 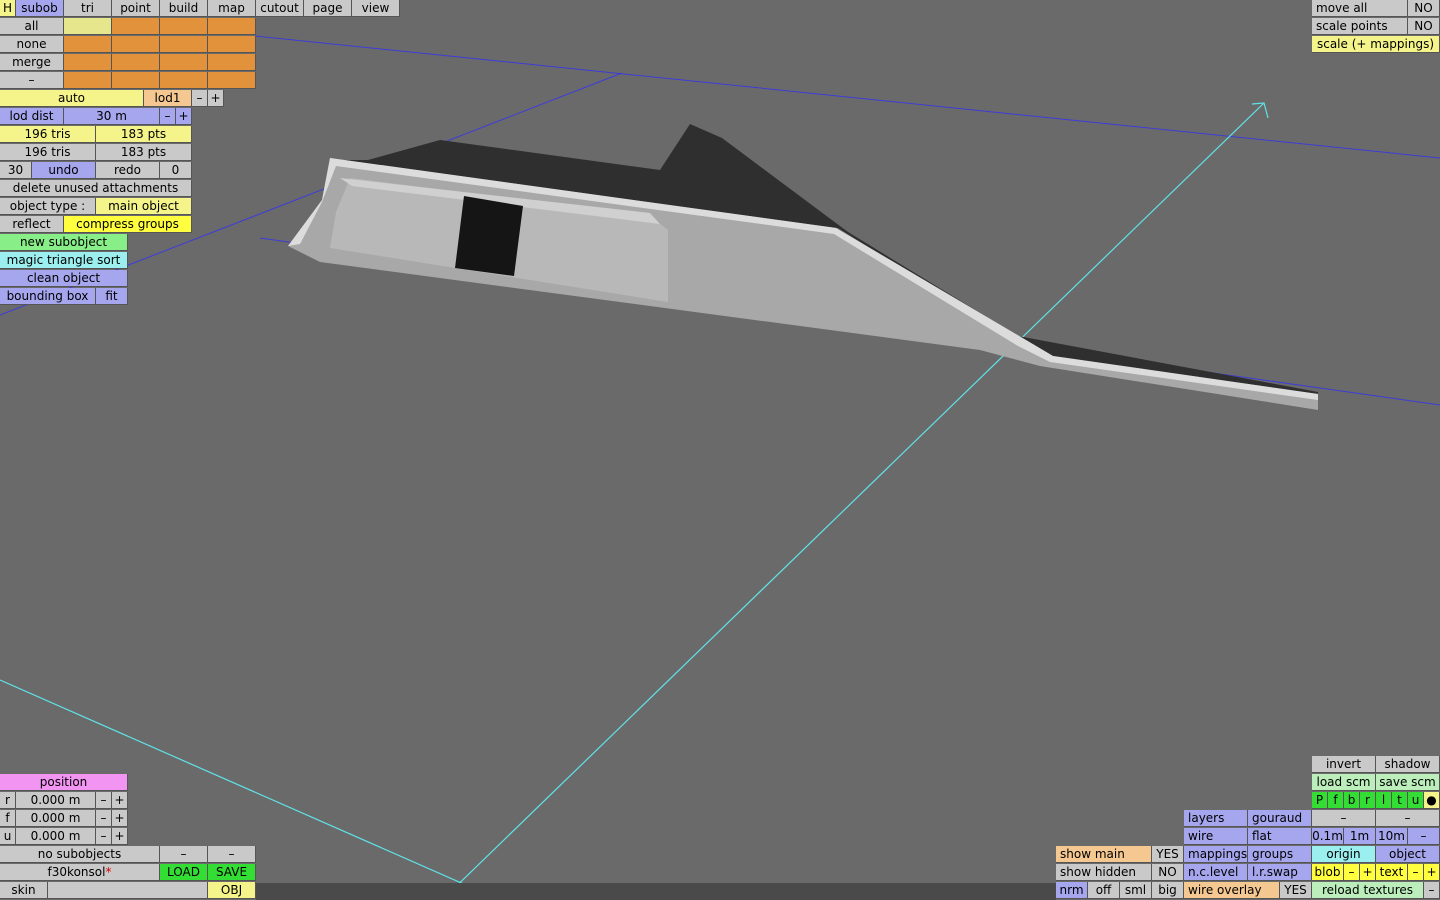 I want to click on filename-field: f30konsol*, so click(x=80, y=872).